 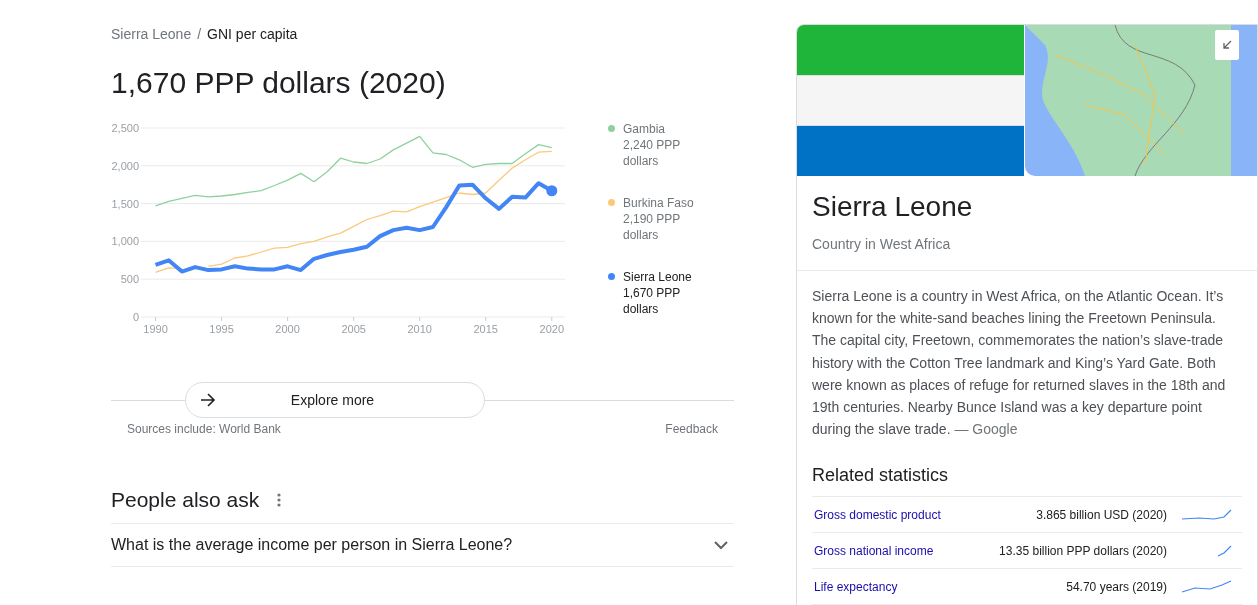 What do you see at coordinates (125, 241) in the screenshot?
I see `y-axis-label: 1,000` at bounding box center [125, 241].